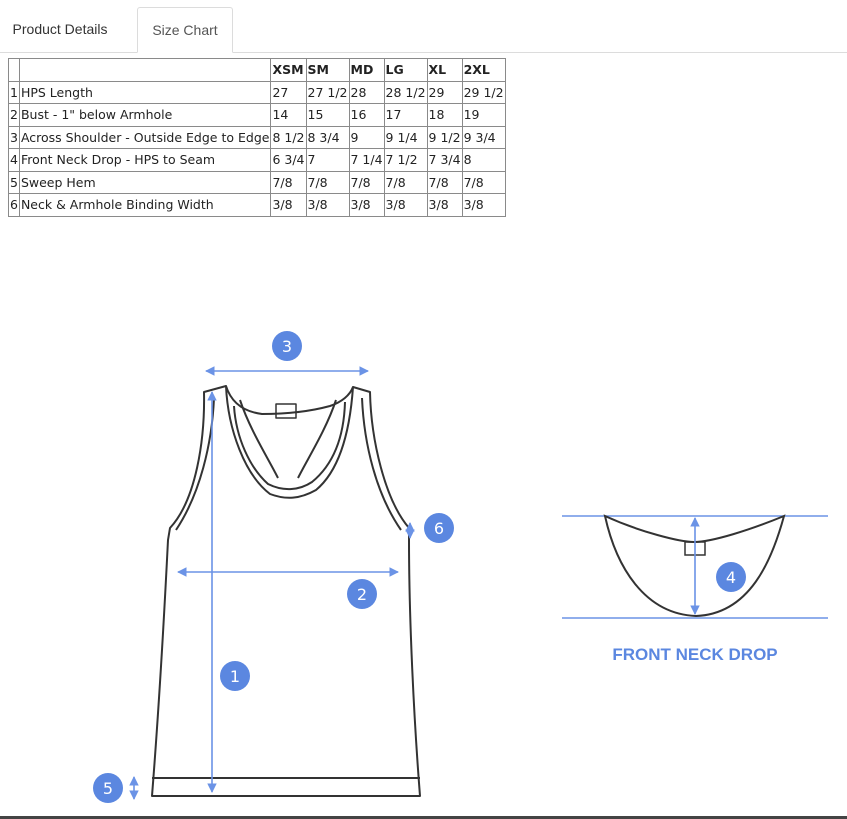 The image size is (847, 819). I want to click on marker-5: 5, so click(108, 788).